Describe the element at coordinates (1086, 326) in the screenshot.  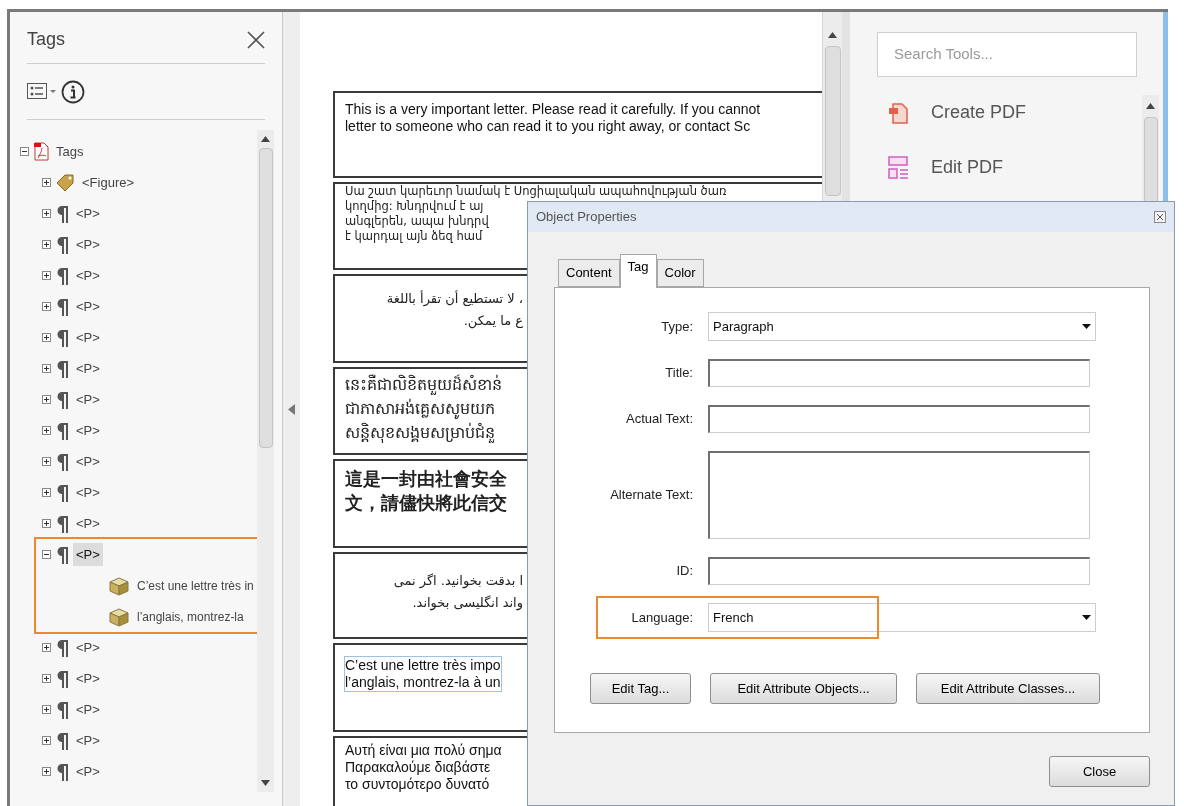
I see `caret-icon` at that location.